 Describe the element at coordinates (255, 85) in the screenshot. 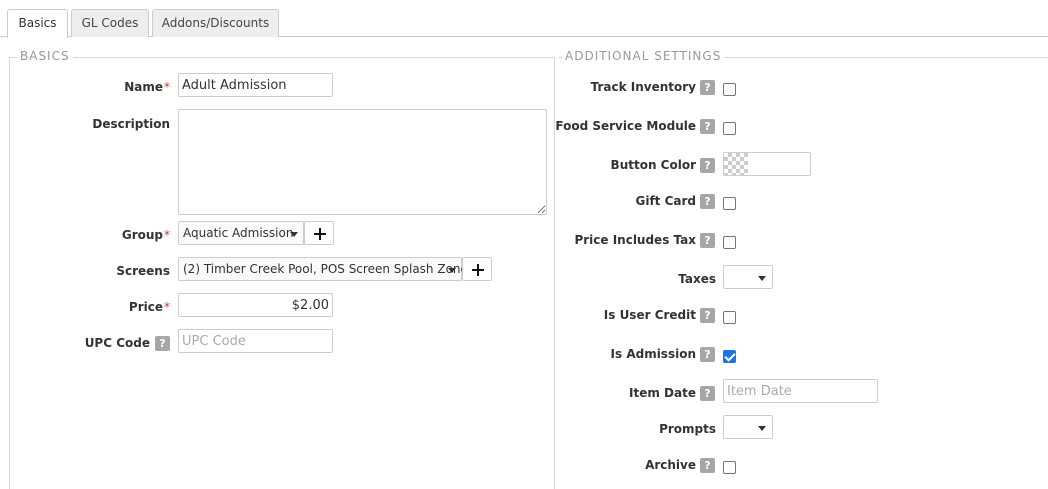

I see `name-input` at that location.